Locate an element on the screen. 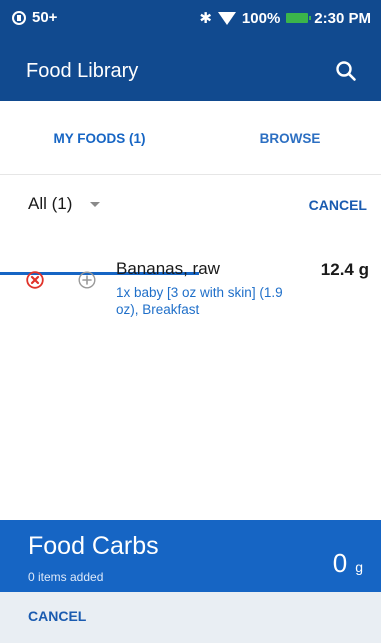 The image size is (383, 643). status-left-text: 50+ is located at coordinates (45, 17).